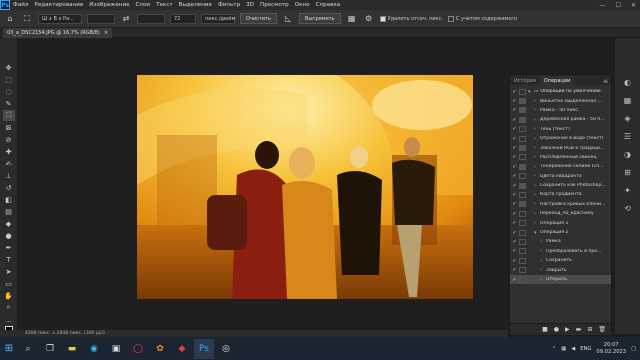 This screenshot has height=360, width=640. I want to click on record-icon: ●, so click(556, 329).